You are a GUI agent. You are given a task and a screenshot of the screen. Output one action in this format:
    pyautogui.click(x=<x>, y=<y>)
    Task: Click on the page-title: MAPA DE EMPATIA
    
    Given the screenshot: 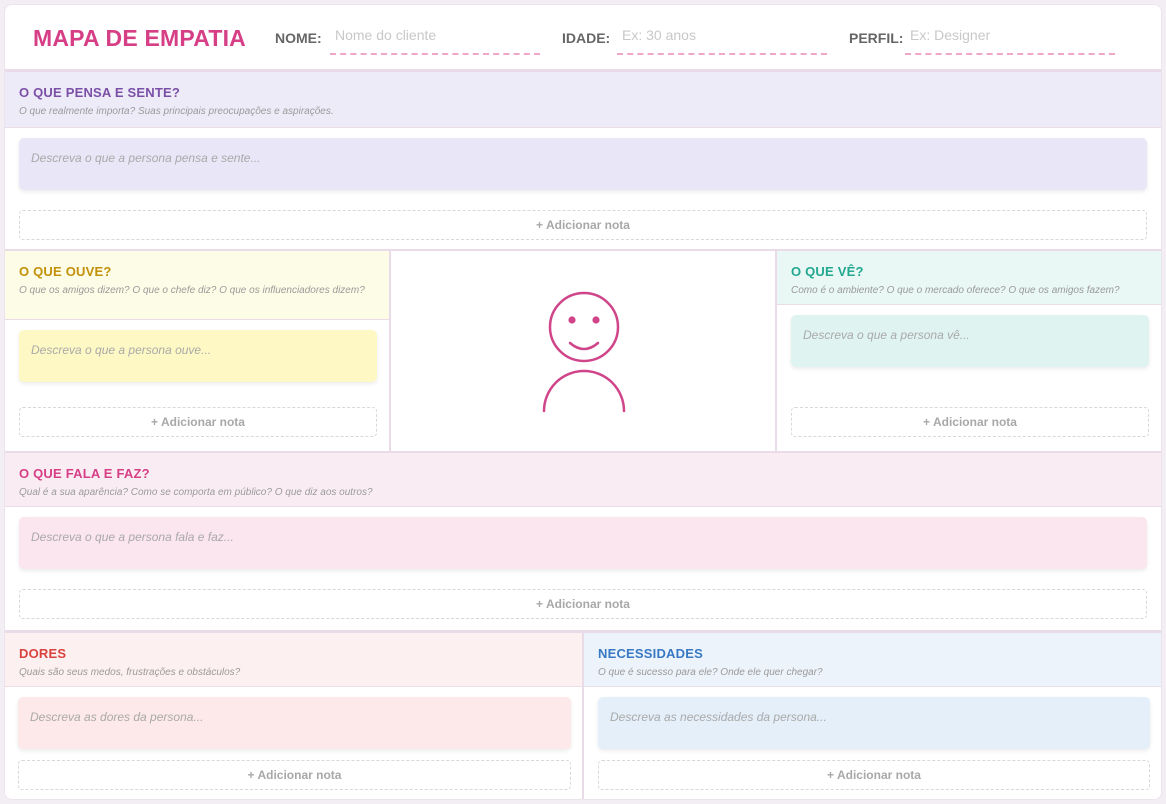 What is the action you would take?
    pyautogui.click(x=139, y=38)
    